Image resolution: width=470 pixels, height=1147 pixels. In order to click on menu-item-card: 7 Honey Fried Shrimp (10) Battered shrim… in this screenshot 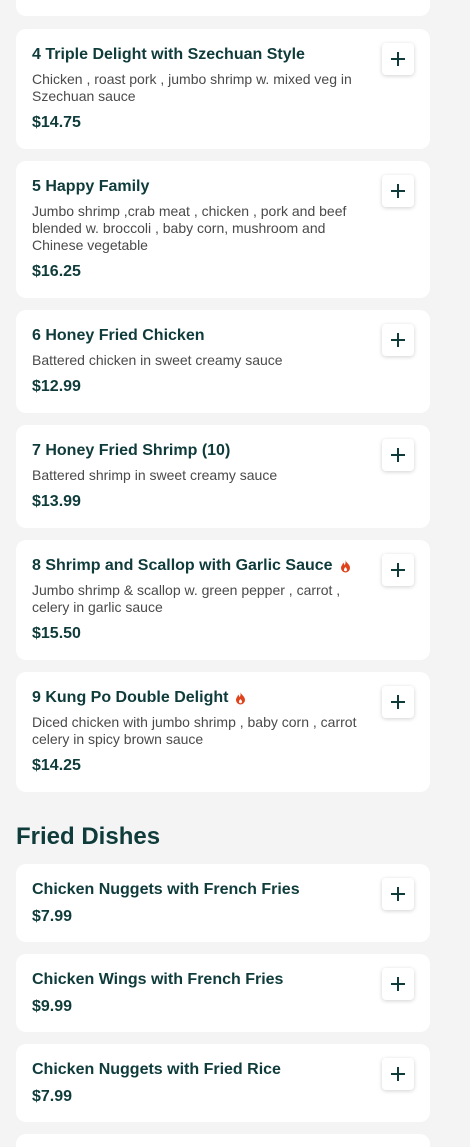, I will do `click(223, 476)`.